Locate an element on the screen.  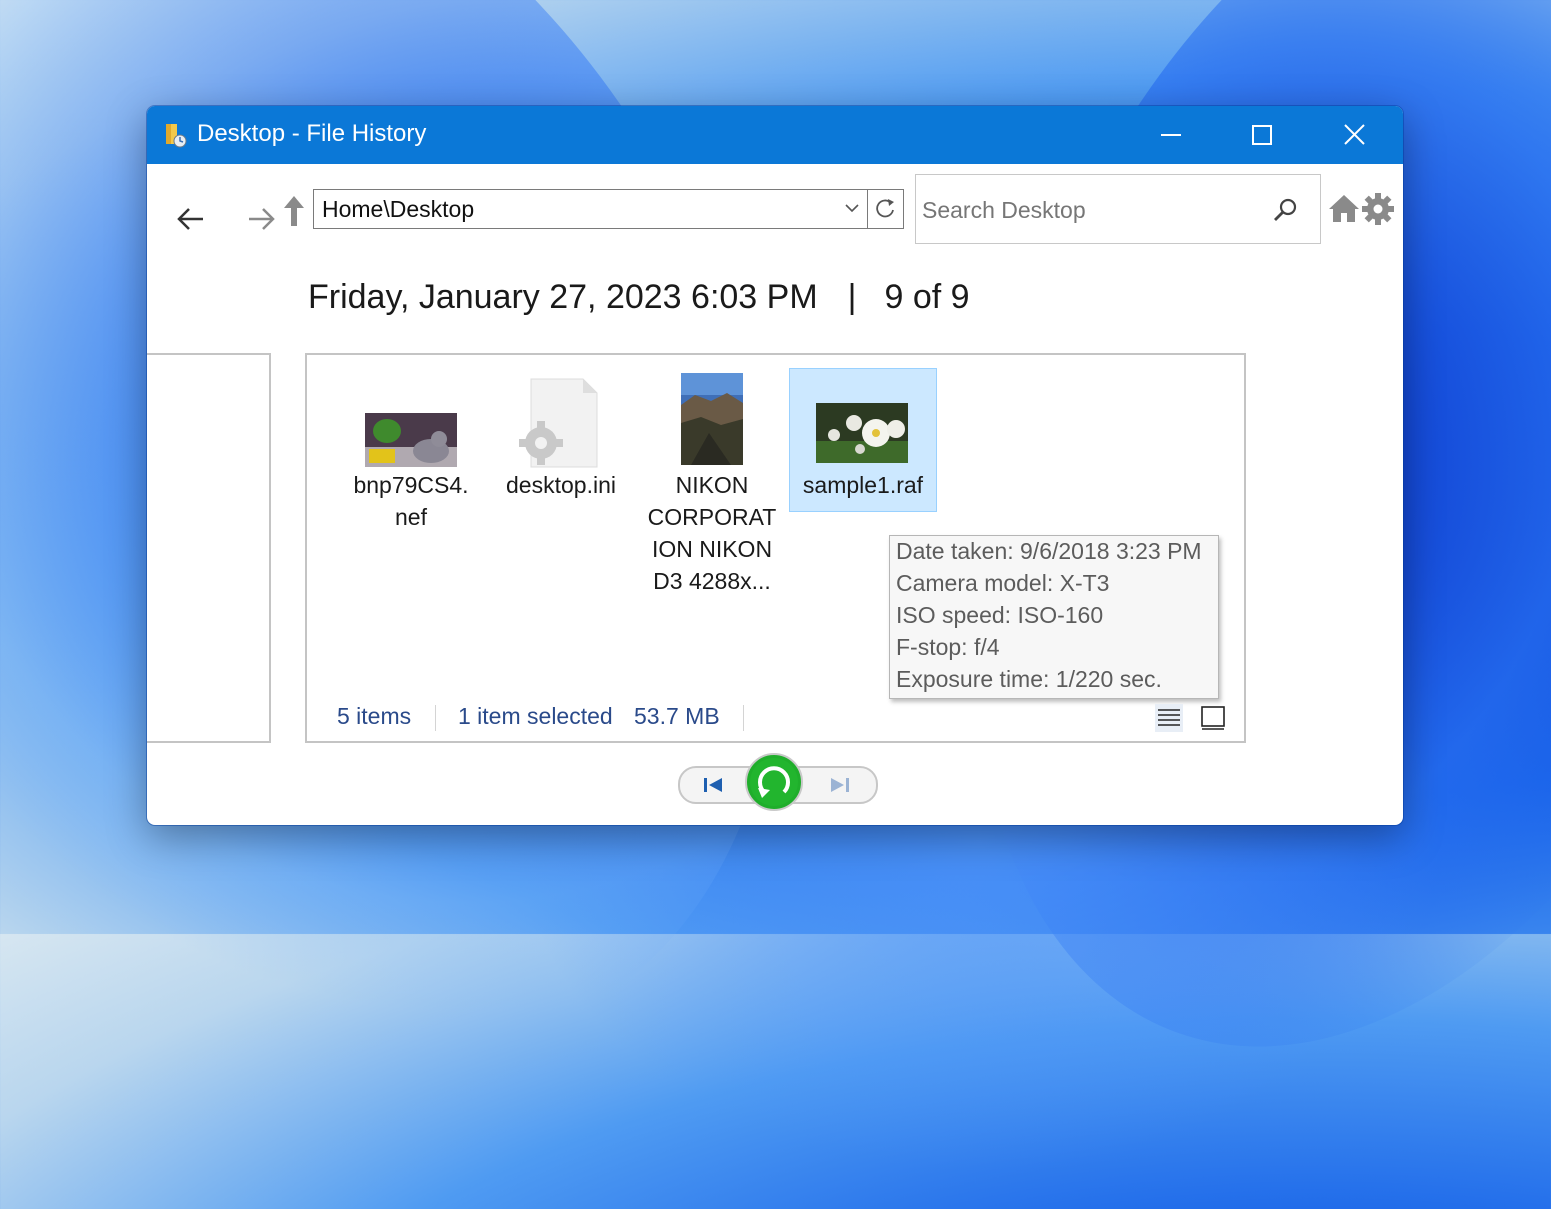
forward-arrow-icon is located at coordinates (261, 219).